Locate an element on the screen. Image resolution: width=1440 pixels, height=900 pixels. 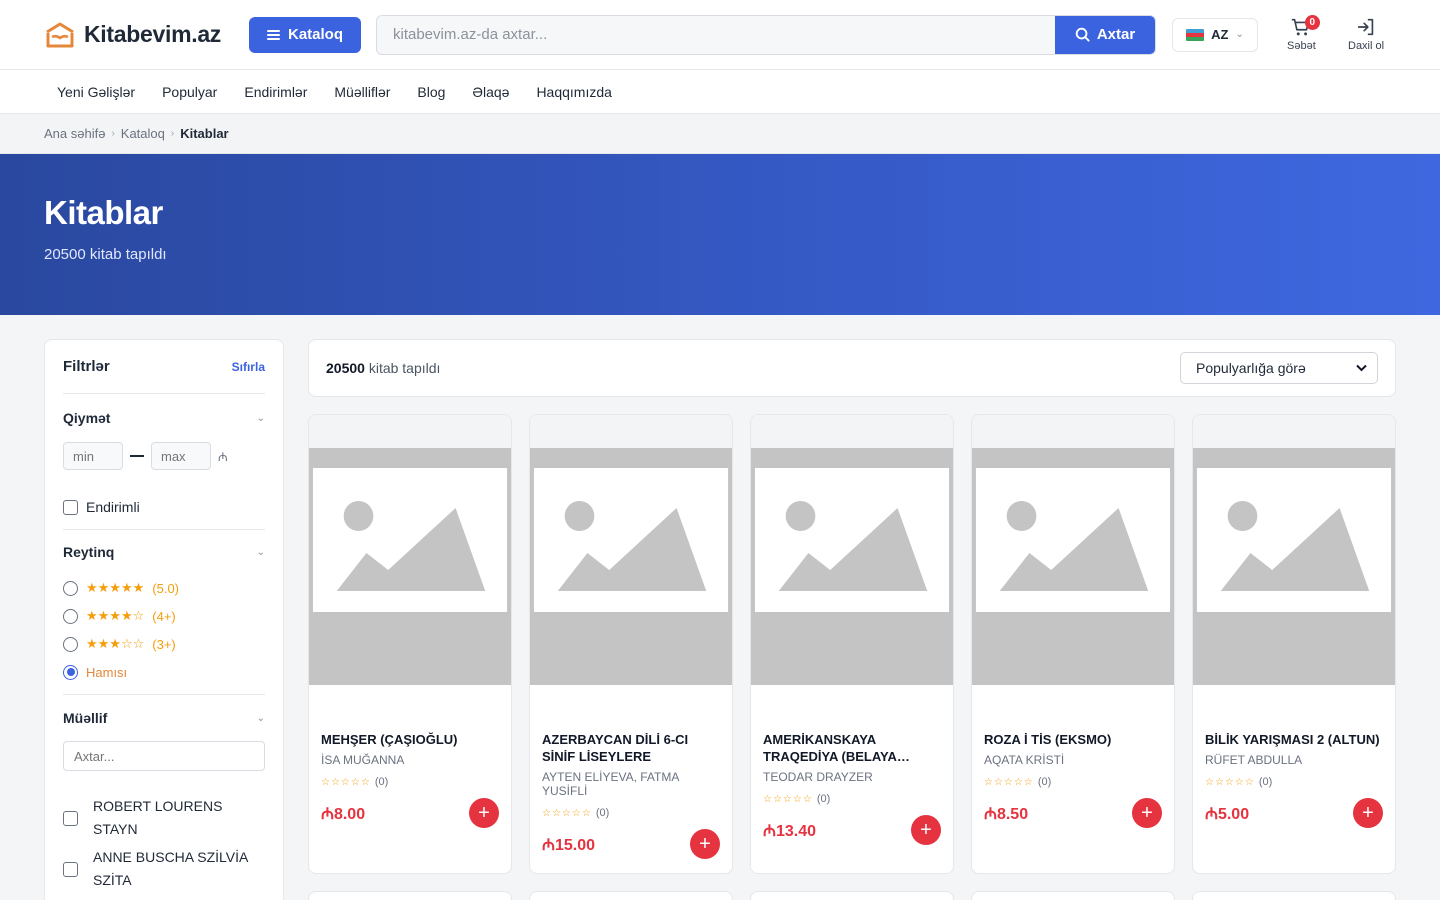
nav-contact: Əlaqə is located at coordinates (490, 92).